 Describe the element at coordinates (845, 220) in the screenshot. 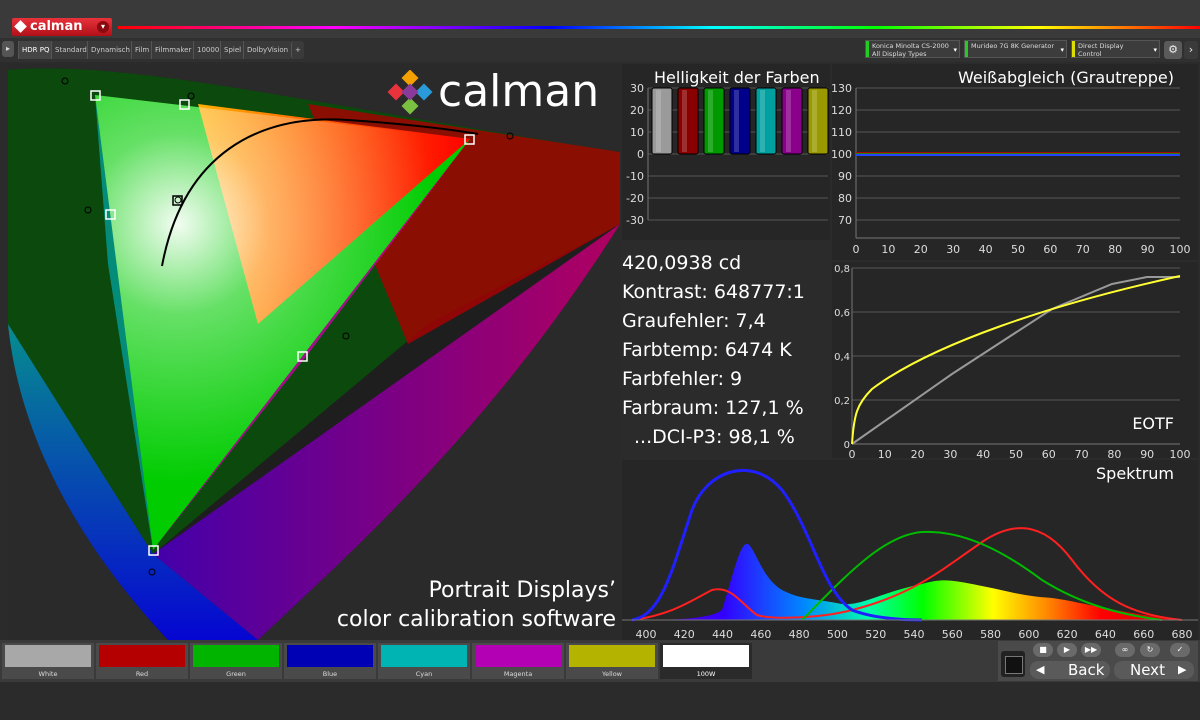

I see `y-tick-label: 70` at that location.